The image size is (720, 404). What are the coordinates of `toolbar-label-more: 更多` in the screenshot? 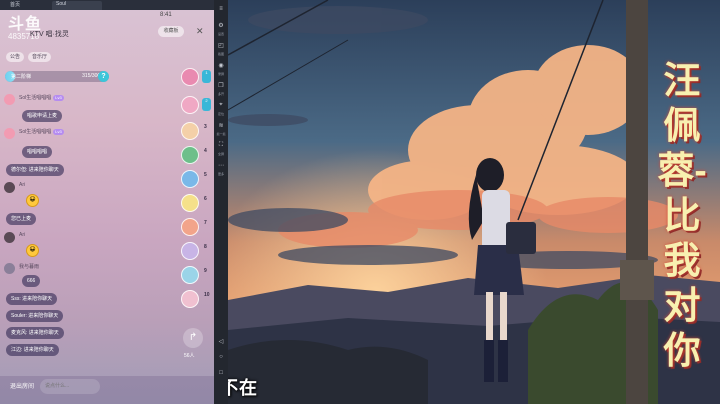 It's located at (220, 174).